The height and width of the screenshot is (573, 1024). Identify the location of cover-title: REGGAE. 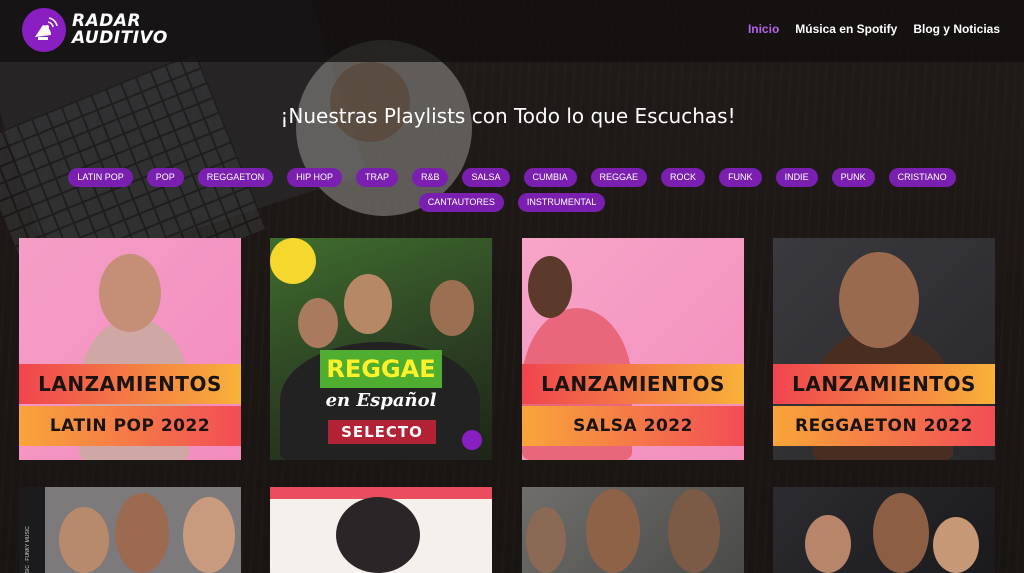
(381, 369).